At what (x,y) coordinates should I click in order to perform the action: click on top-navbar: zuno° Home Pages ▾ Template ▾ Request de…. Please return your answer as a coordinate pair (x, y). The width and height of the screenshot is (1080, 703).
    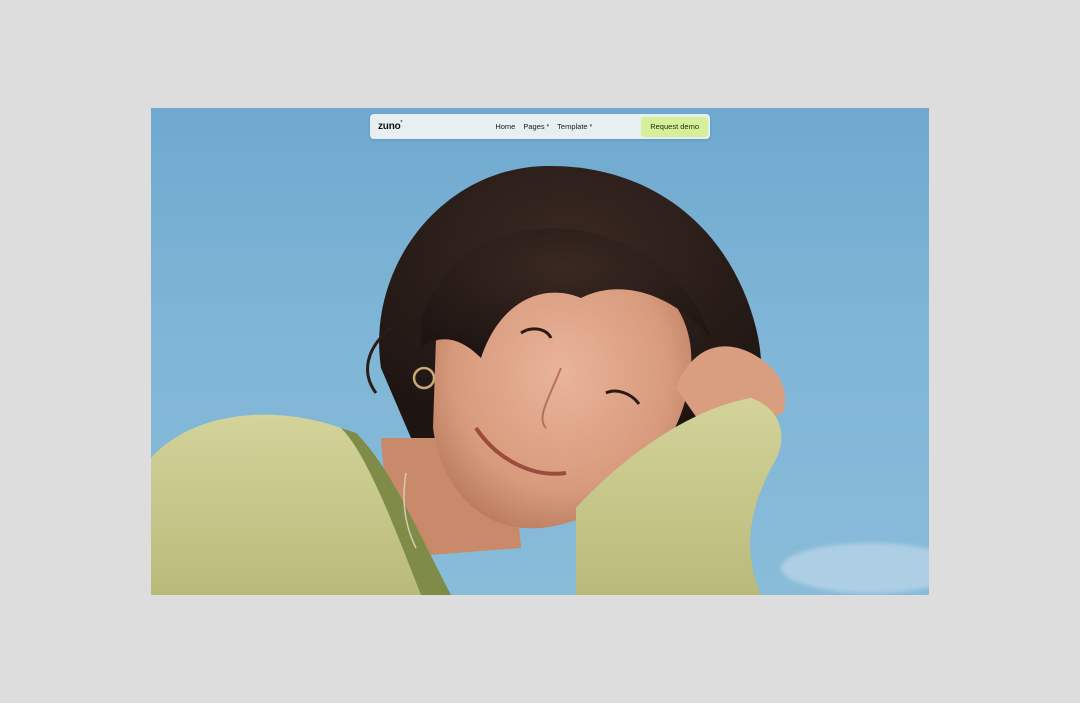
    Looking at the image, I should click on (540, 126).